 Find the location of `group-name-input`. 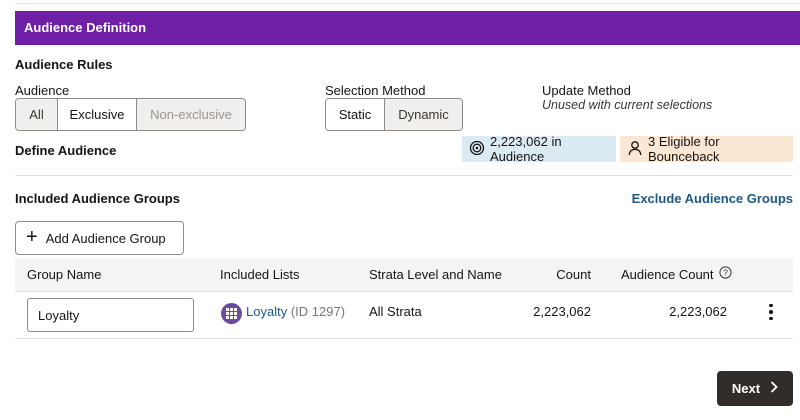

group-name-input is located at coordinates (110, 315).